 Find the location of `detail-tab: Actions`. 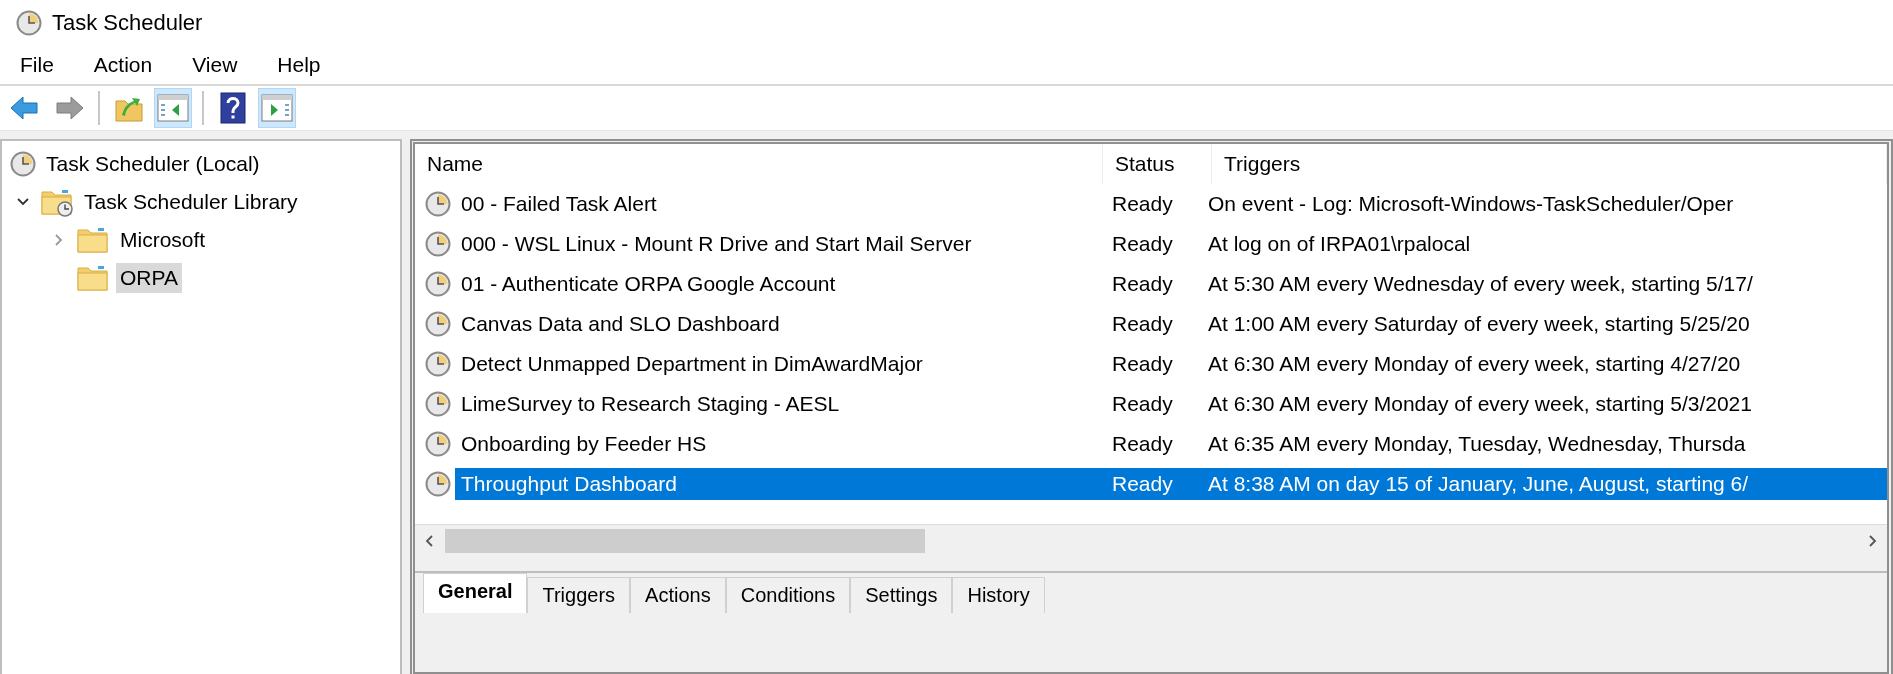

detail-tab: Actions is located at coordinates (678, 595).